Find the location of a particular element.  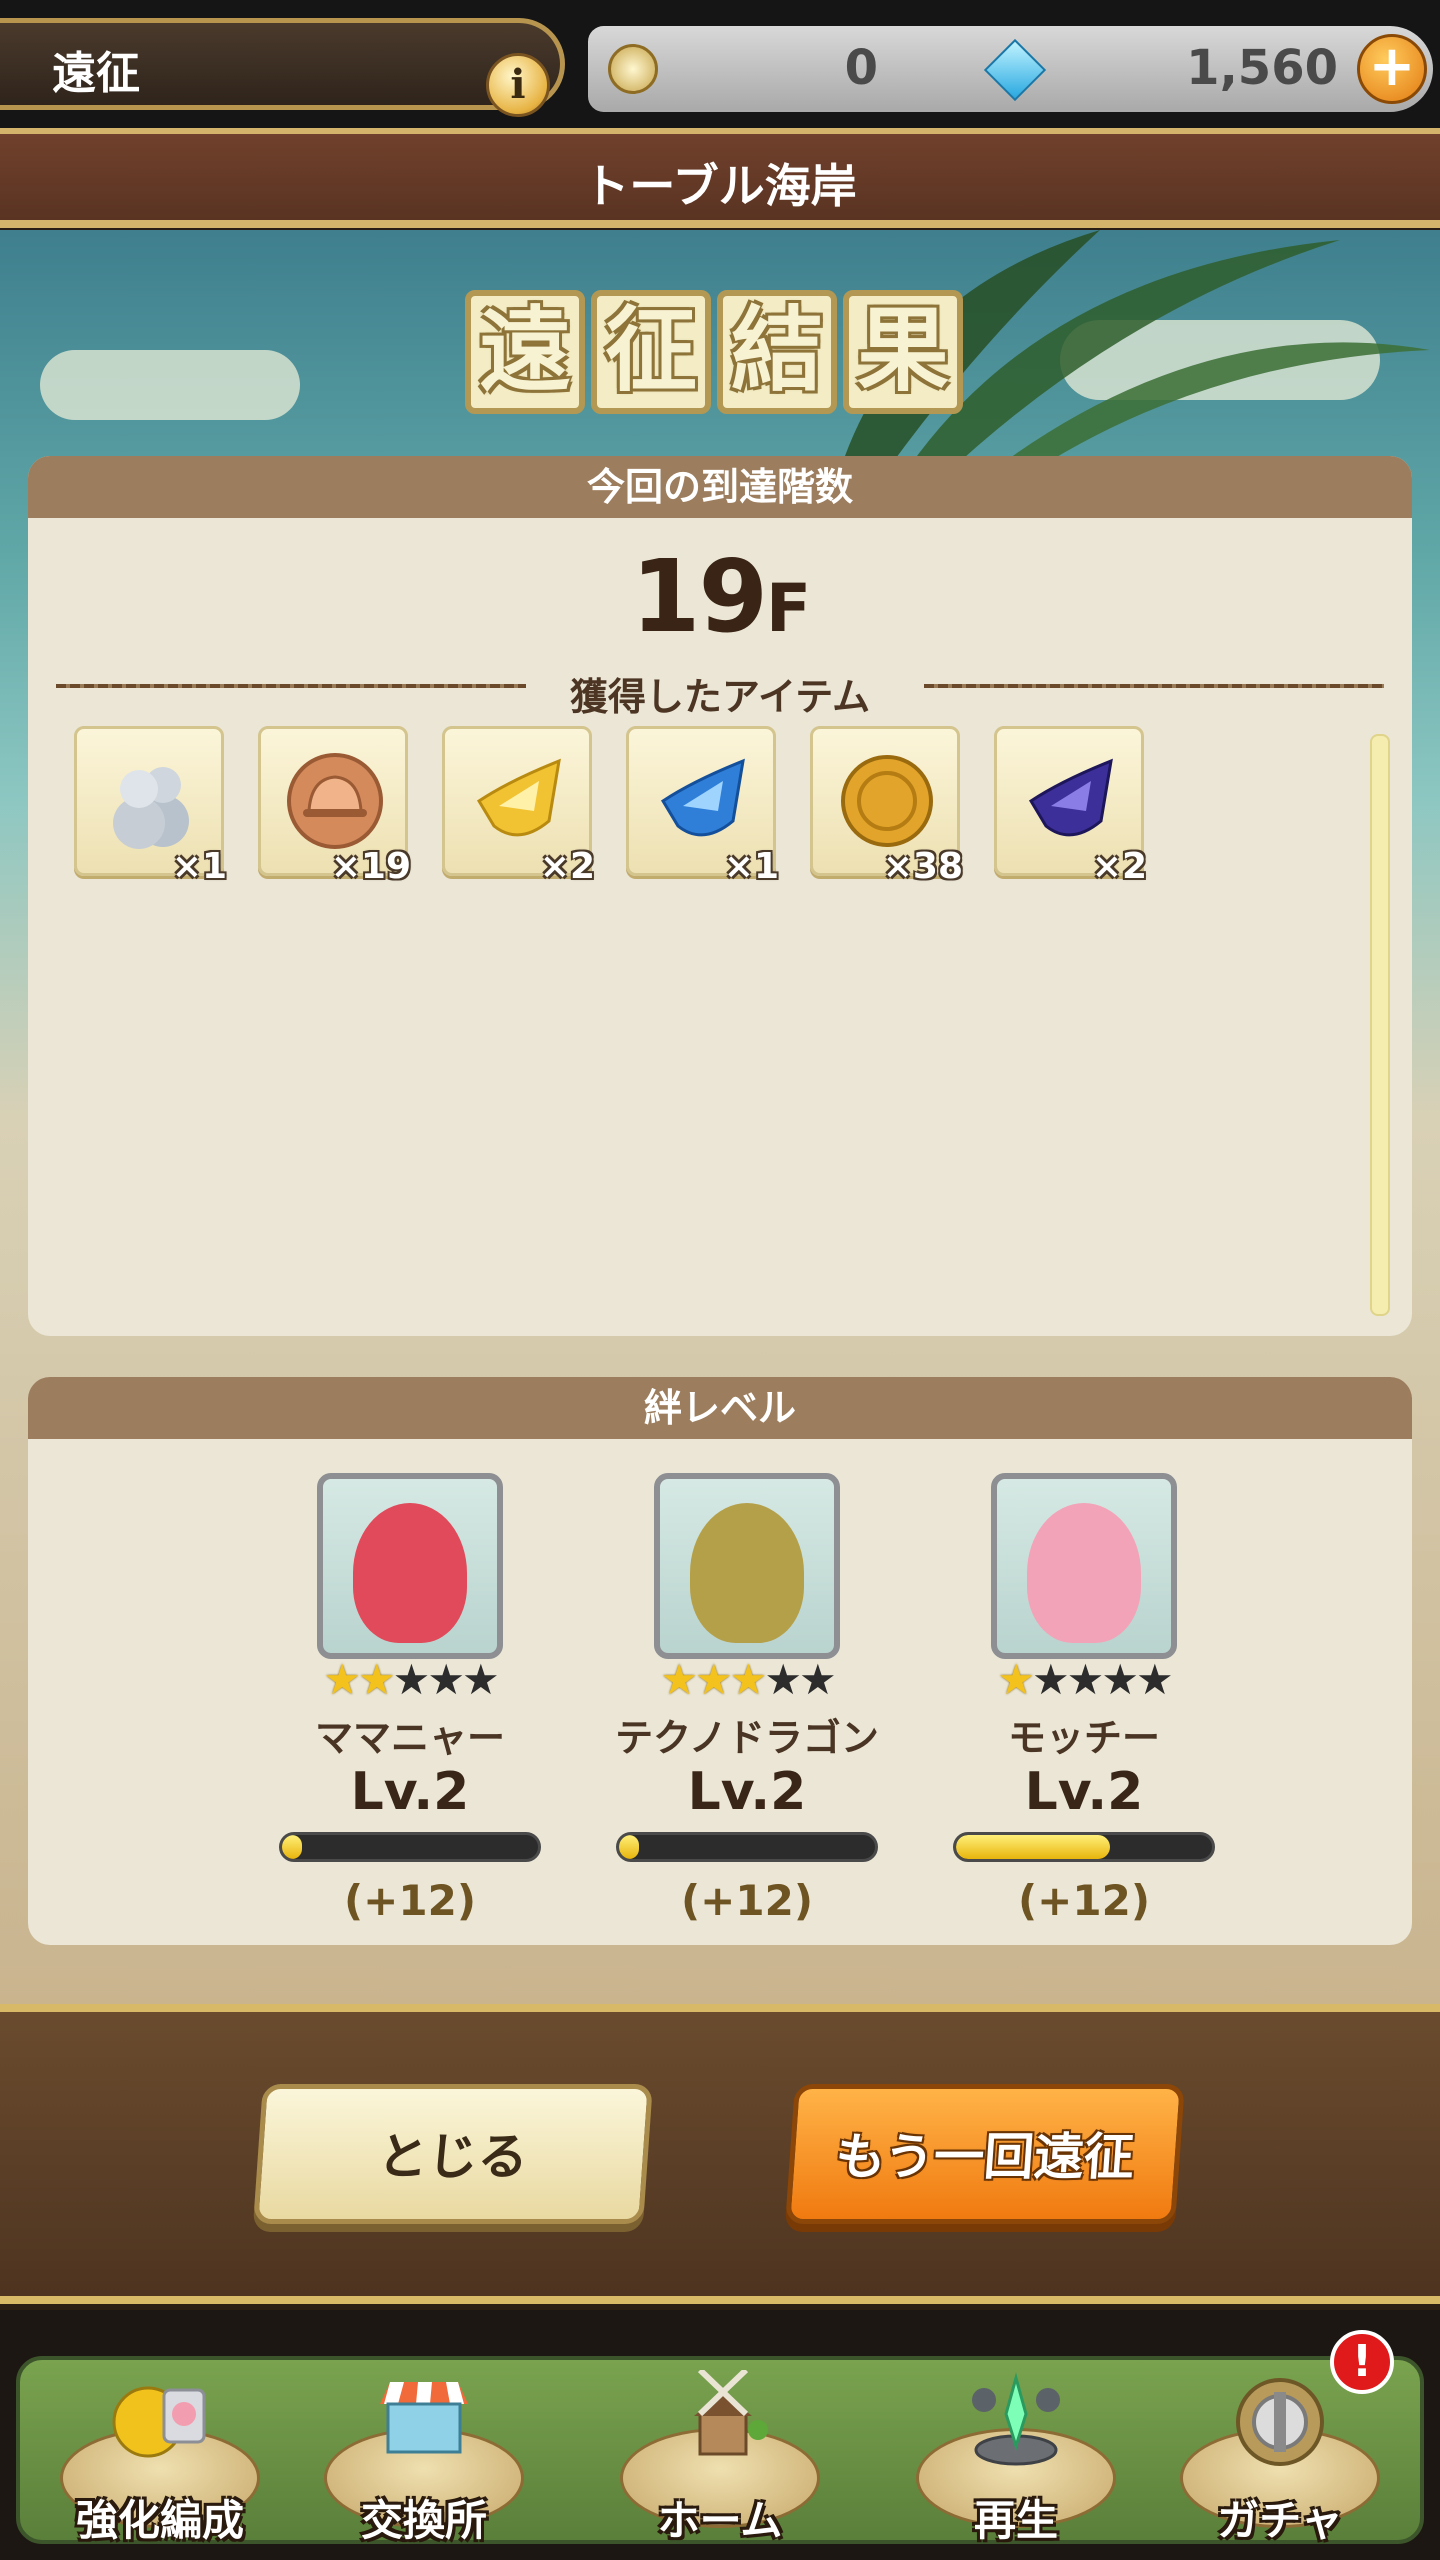

blue-crystal-shard-icon is located at coordinates (702, 797).